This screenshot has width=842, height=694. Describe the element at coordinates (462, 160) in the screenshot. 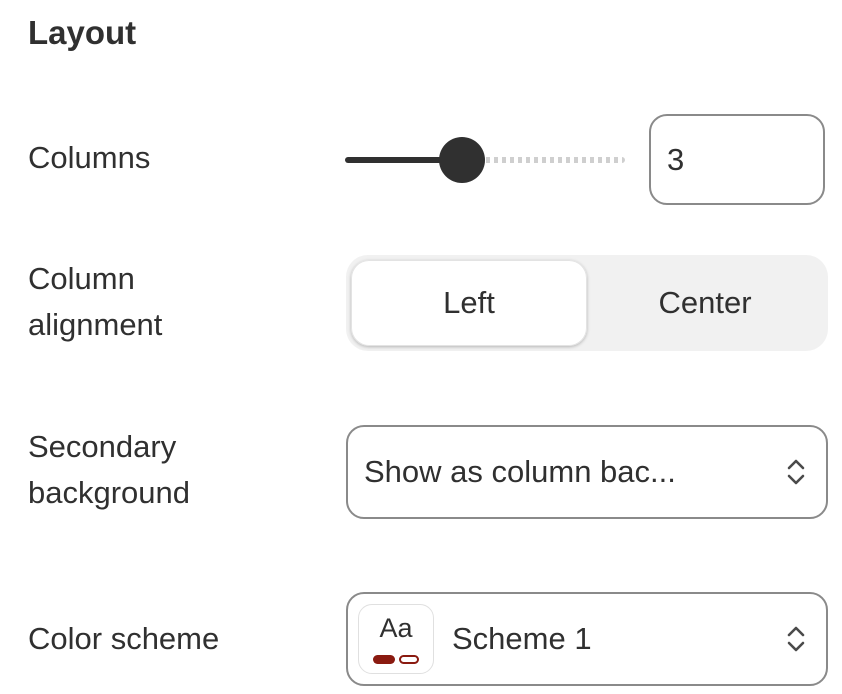

I see `slider-thumb` at that location.